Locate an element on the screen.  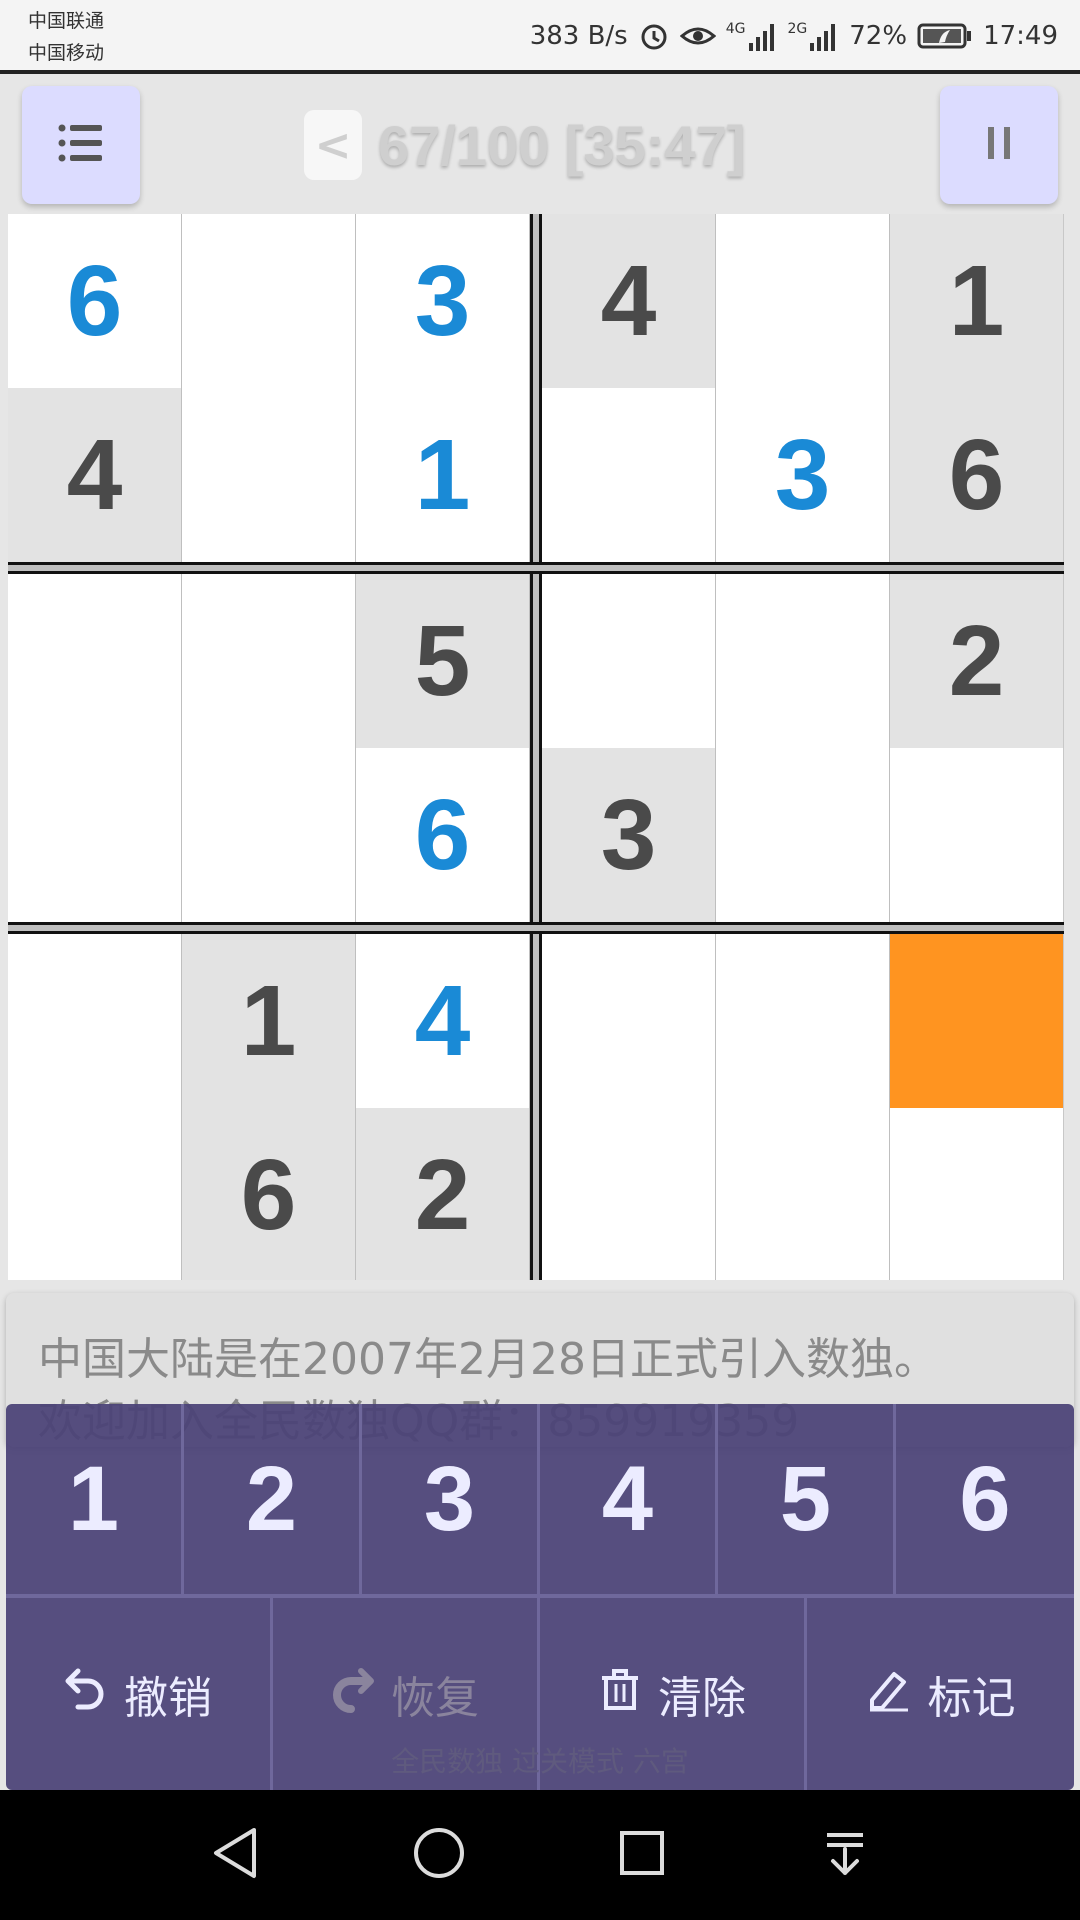
number-key-4: 4 is located at coordinates (629, 1499).